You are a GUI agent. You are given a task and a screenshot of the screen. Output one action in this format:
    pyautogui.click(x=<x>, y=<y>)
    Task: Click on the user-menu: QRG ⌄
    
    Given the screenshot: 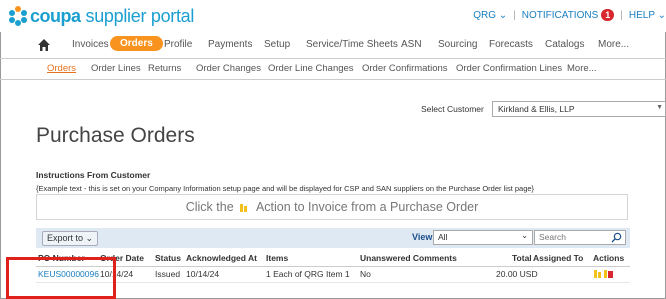 What is the action you would take?
    pyautogui.click(x=490, y=15)
    